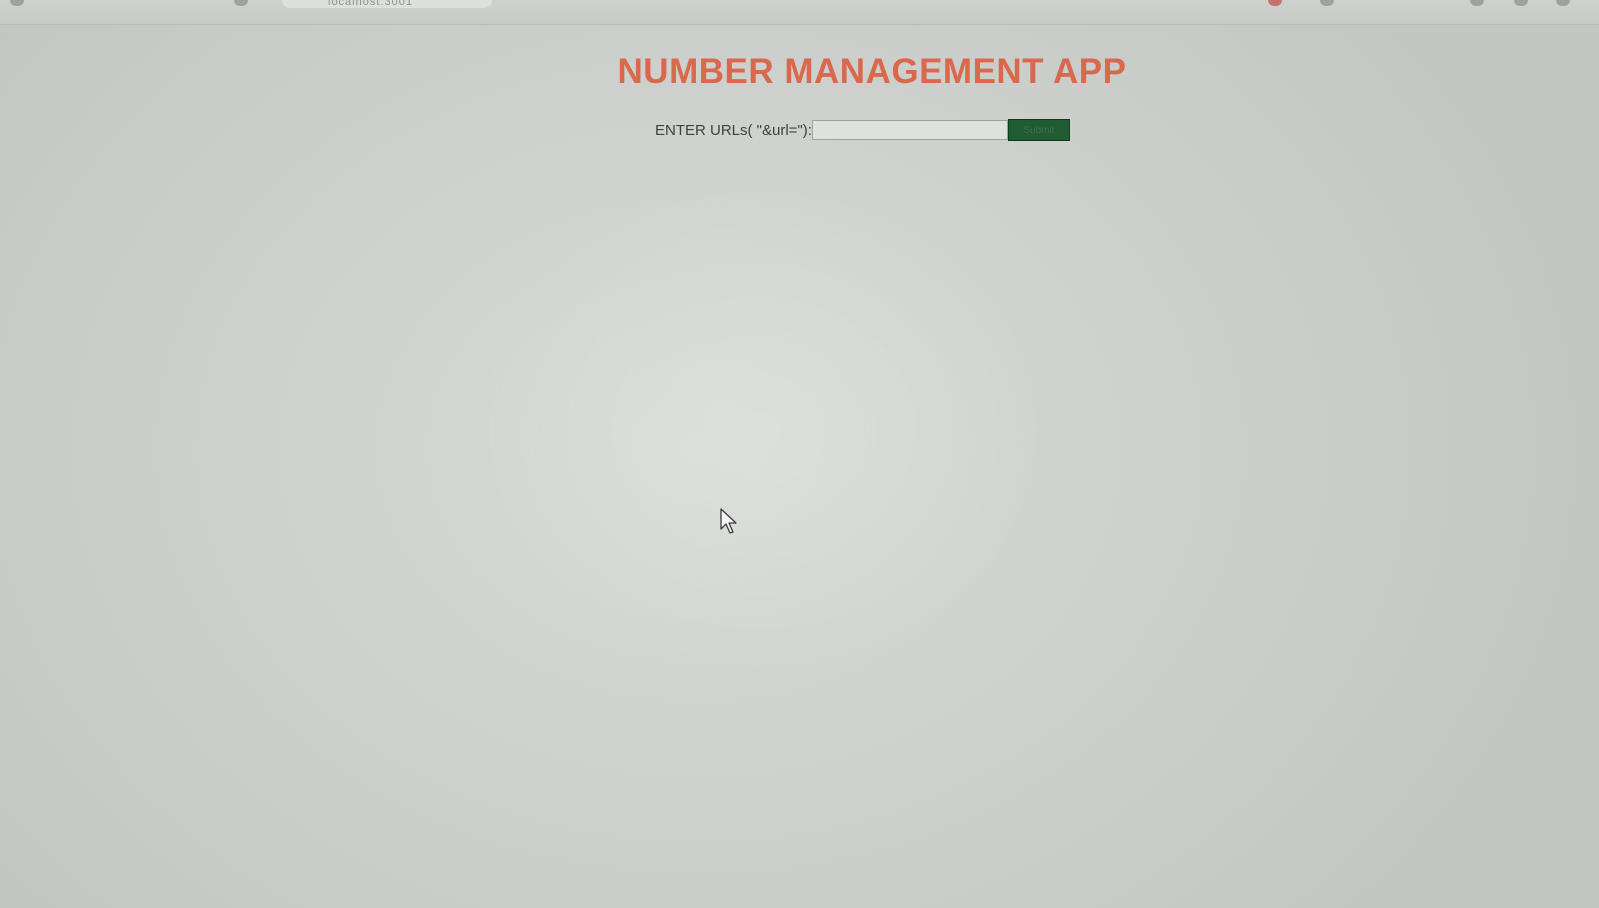 The width and height of the screenshot is (1599, 908). Describe the element at coordinates (1275, 3) in the screenshot. I see `extension-icon` at that location.